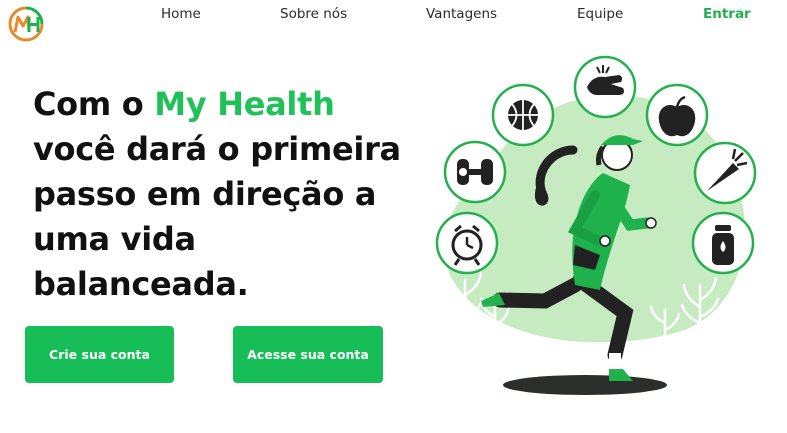 The width and height of the screenshot is (787, 433). I want to click on signup-button: Crie sua conta, so click(99, 354).